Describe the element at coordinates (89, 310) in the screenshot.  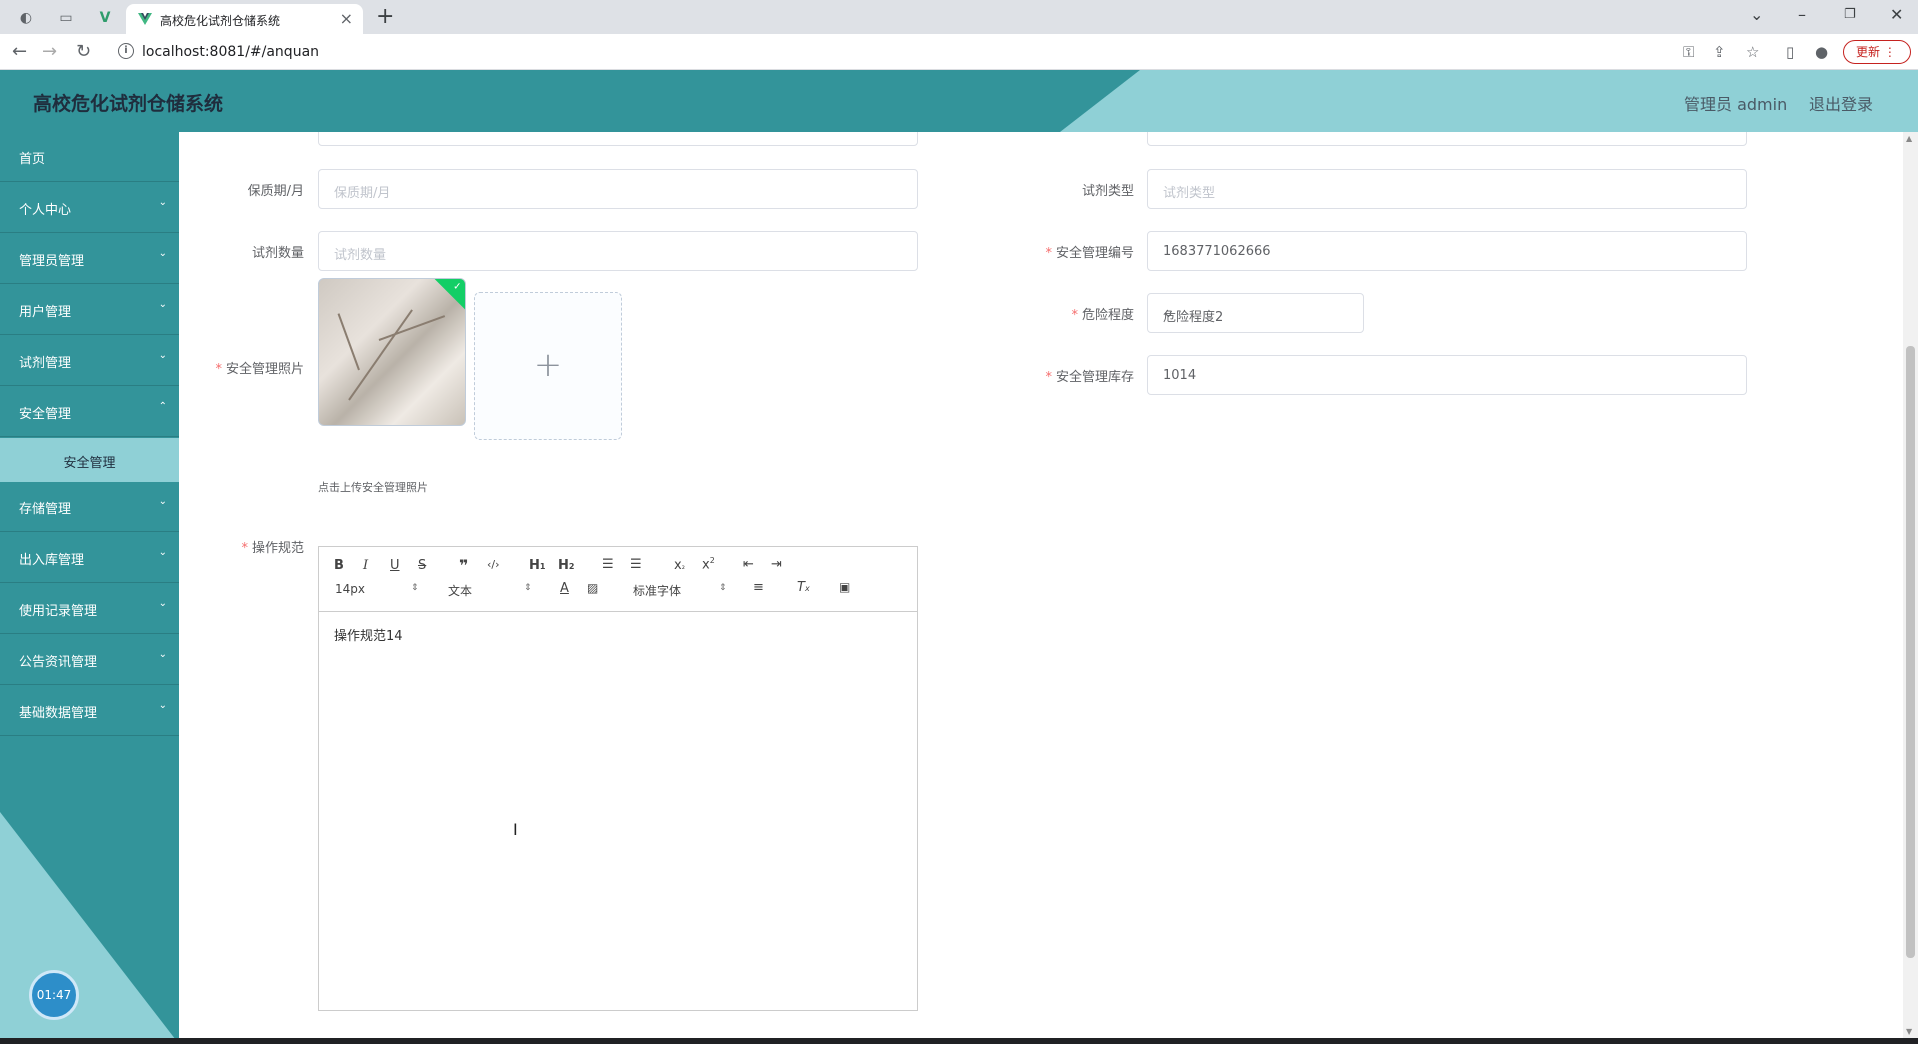
I see `sidebar-item-users: 用户管理 ⌄` at that location.